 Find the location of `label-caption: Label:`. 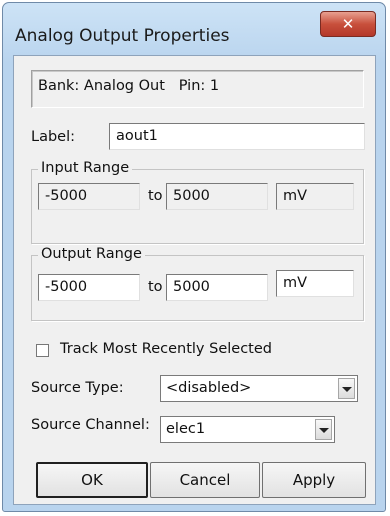

label-caption: Label: is located at coordinates (53, 137).